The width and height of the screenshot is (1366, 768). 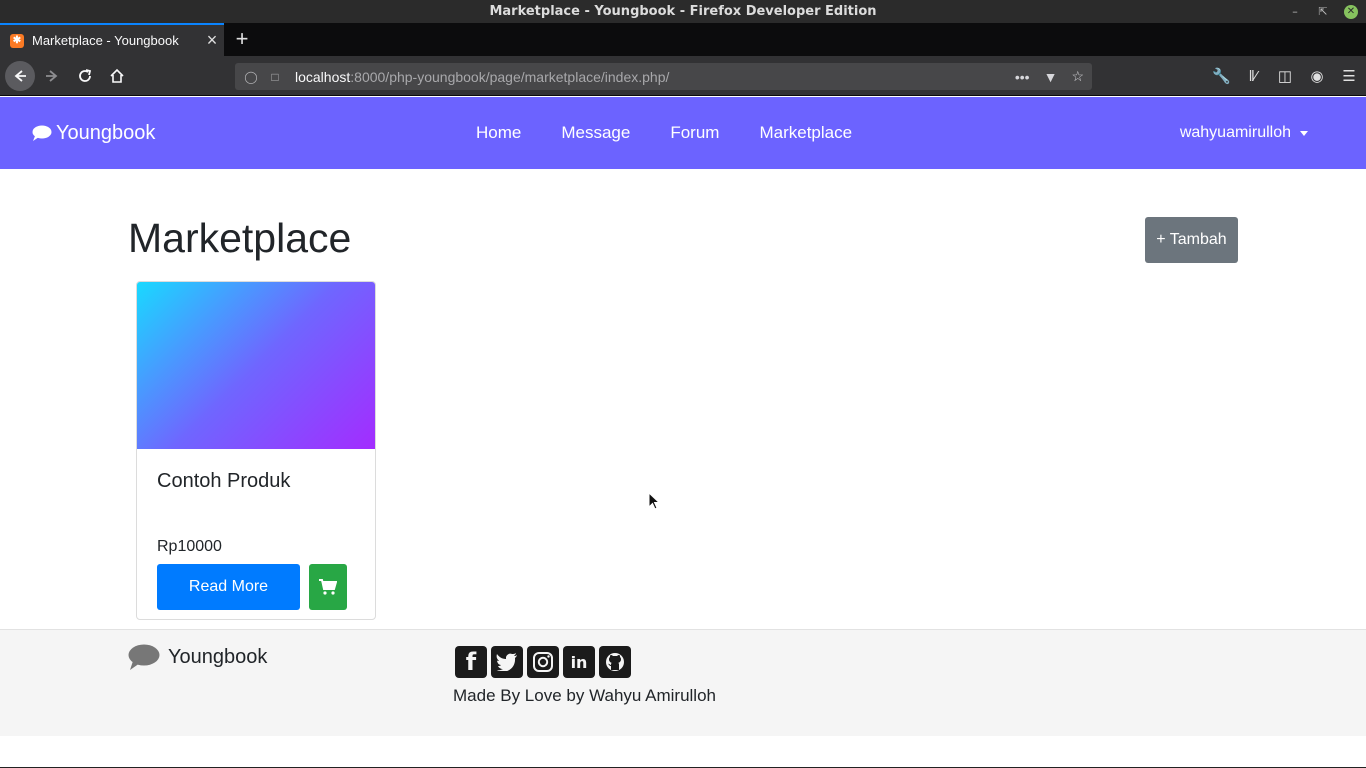 I want to click on bookmark-star-icon: ☆, so click(x=1077, y=76).